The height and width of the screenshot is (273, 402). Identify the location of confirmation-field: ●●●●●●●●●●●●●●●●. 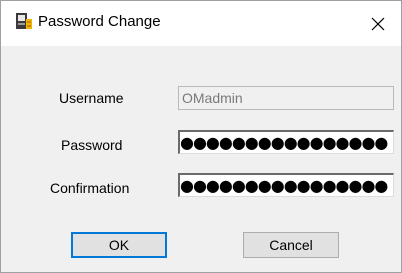
(286, 185).